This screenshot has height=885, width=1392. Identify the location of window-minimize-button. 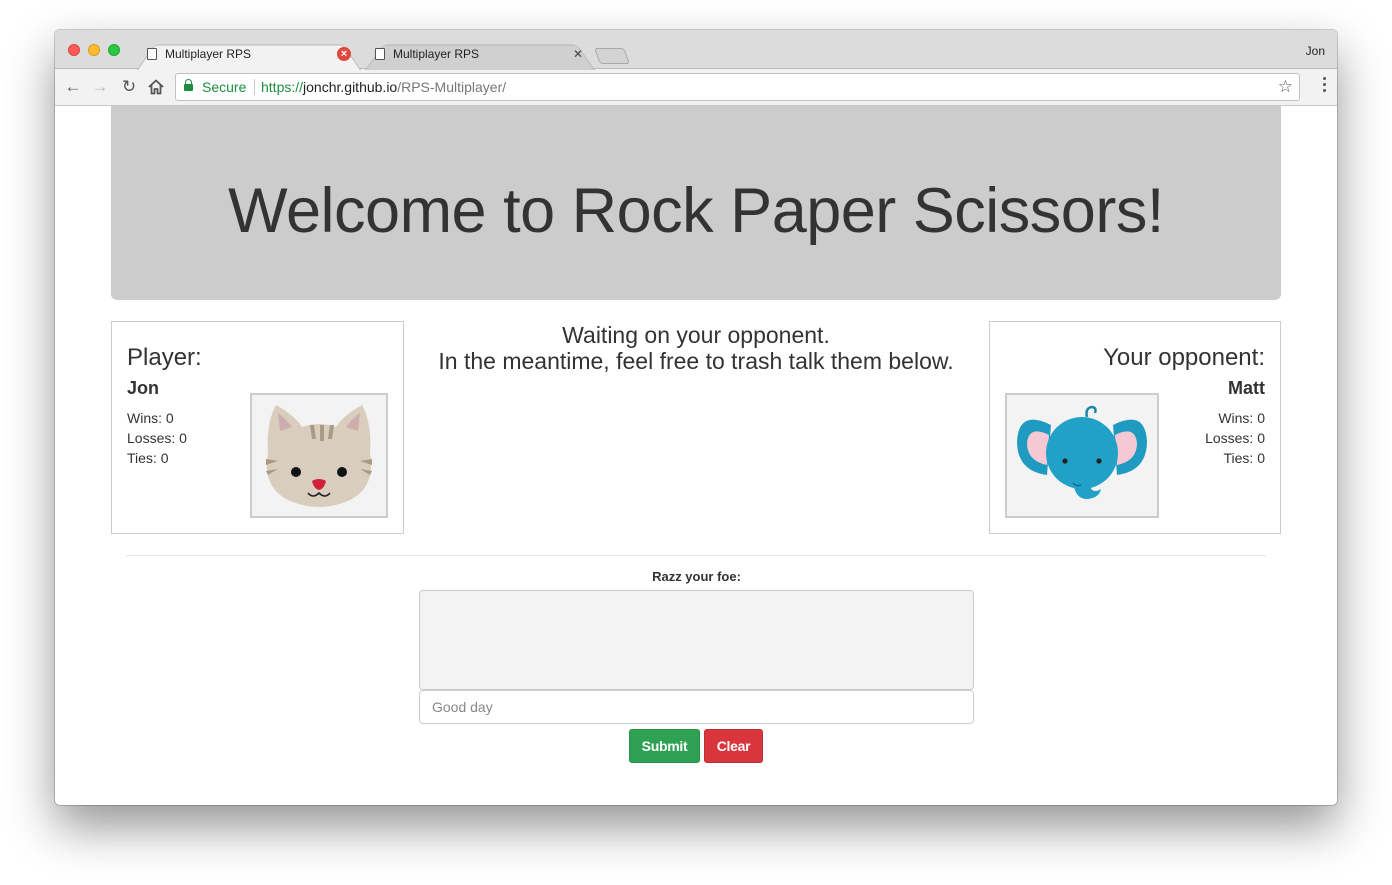
(94, 50).